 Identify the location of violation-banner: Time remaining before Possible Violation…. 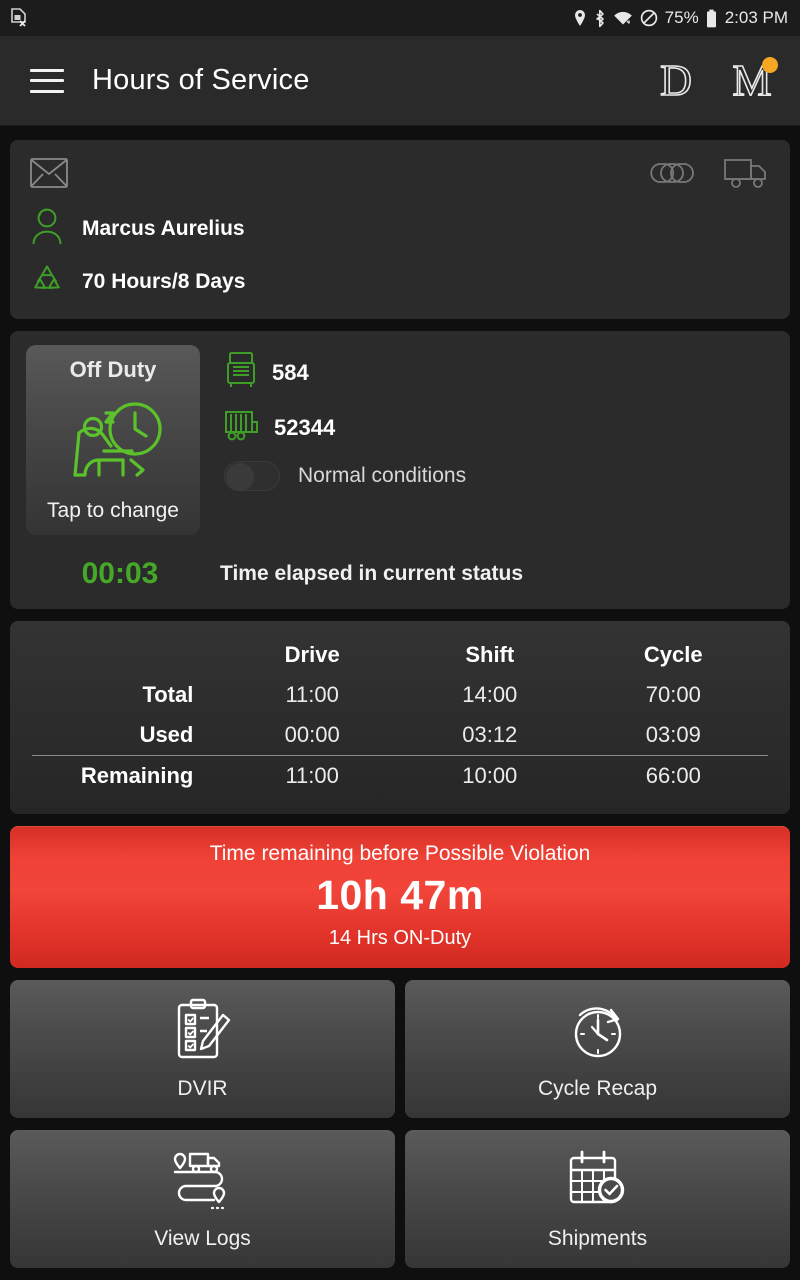
(400, 897).